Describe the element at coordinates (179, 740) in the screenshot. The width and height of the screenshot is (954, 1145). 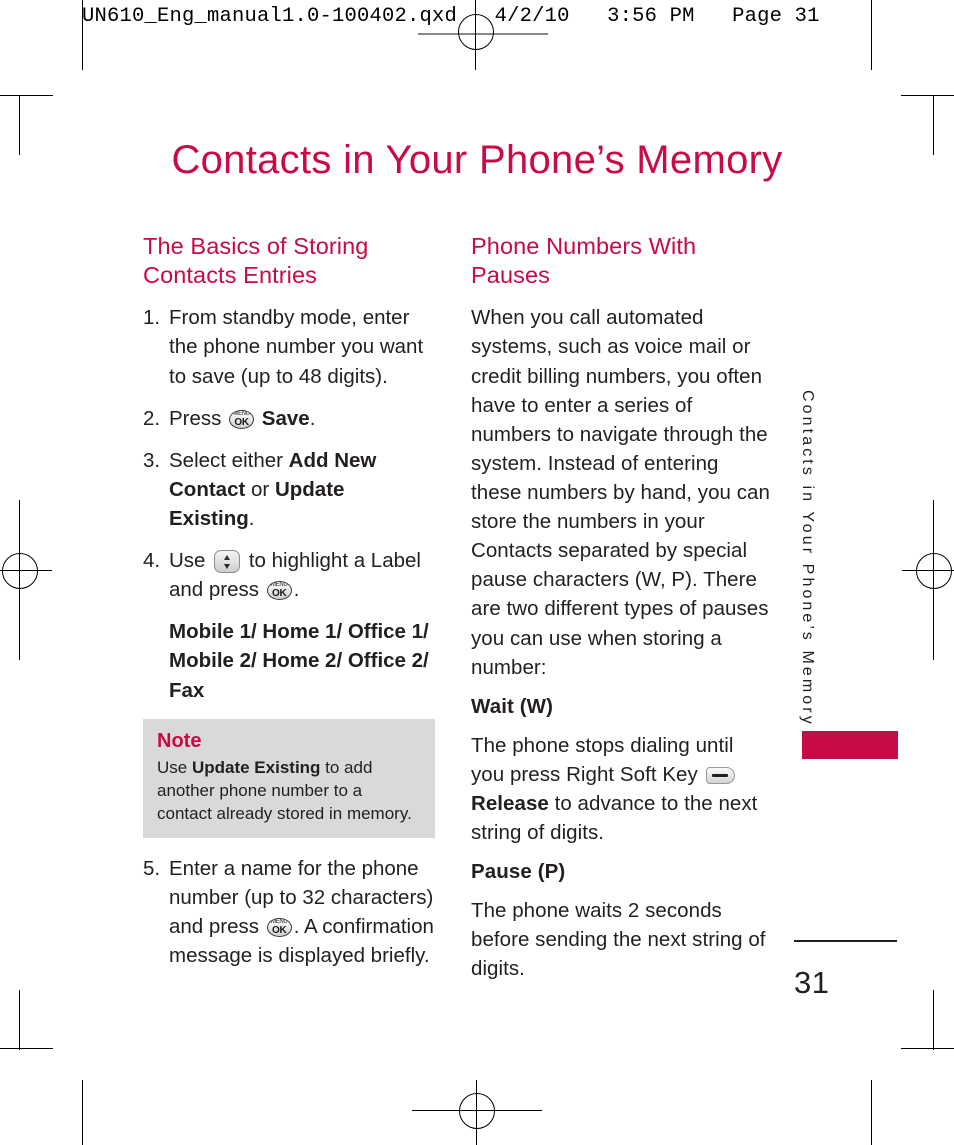
I see `note-title: Note` at that location.